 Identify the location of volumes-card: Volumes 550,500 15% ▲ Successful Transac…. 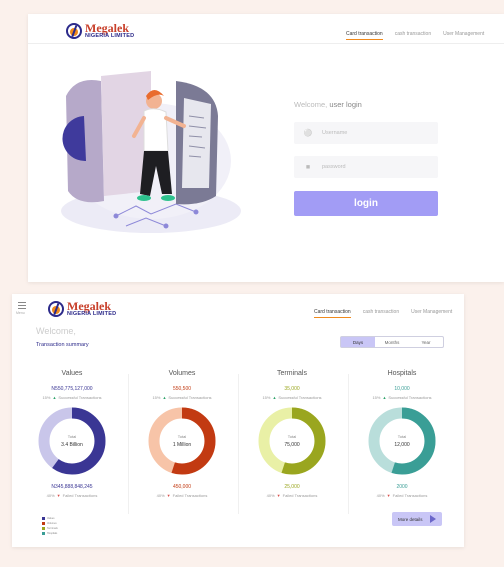
(182, 445).